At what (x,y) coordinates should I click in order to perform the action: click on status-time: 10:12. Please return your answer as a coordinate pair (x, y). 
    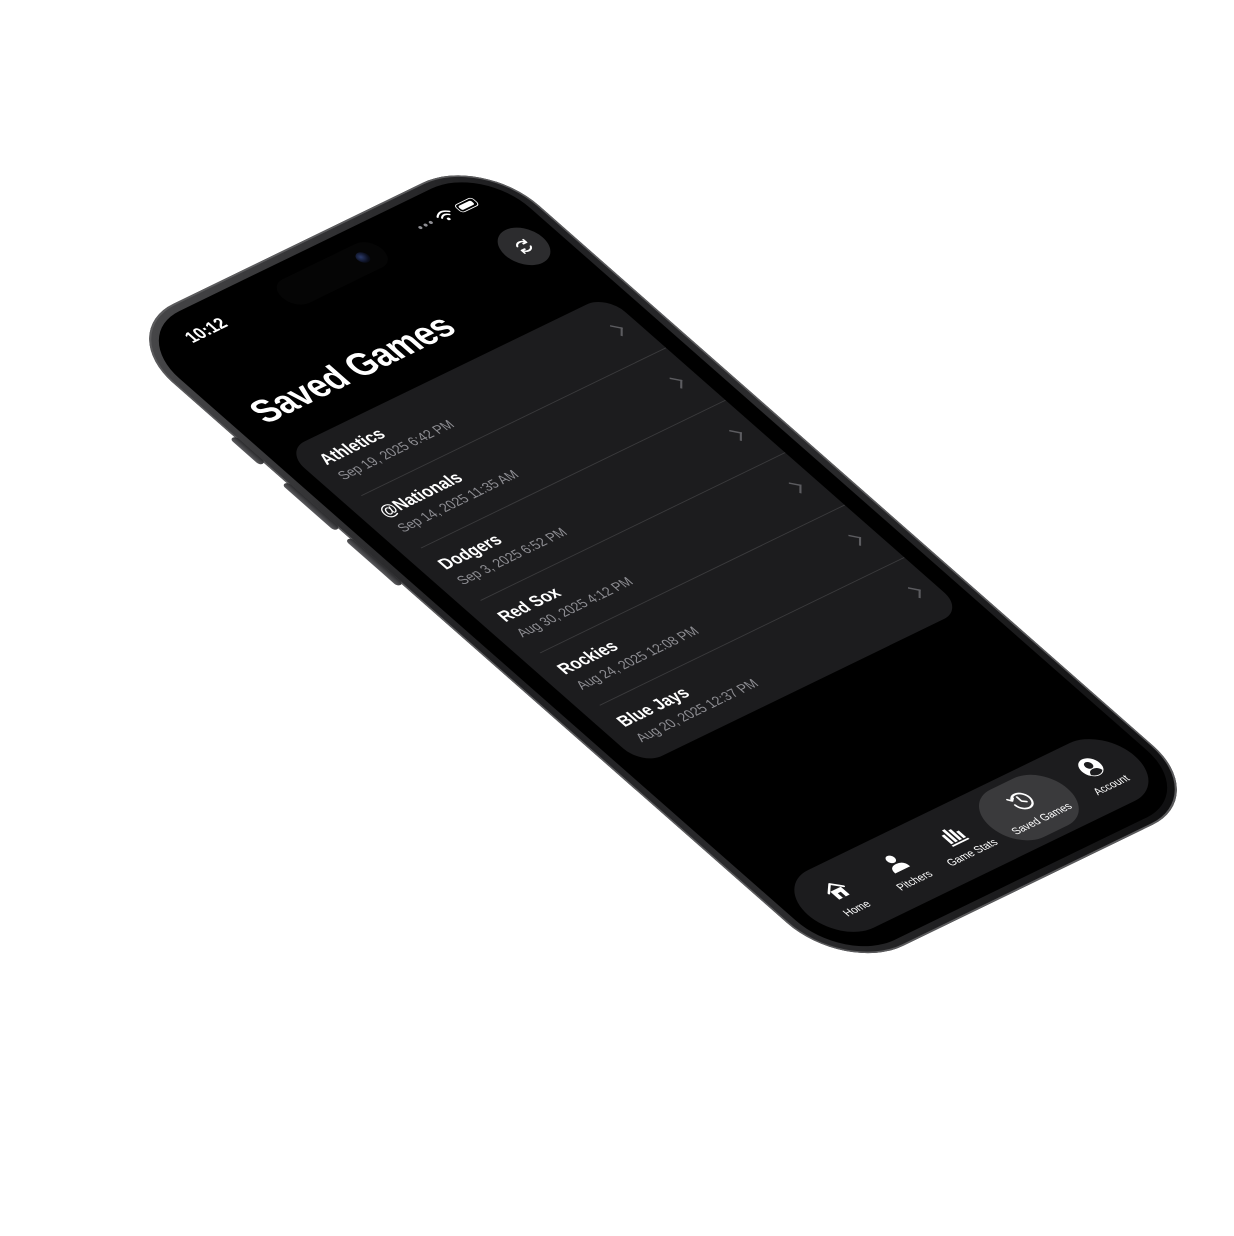
    Looking at the image, I should click on (206, 331).